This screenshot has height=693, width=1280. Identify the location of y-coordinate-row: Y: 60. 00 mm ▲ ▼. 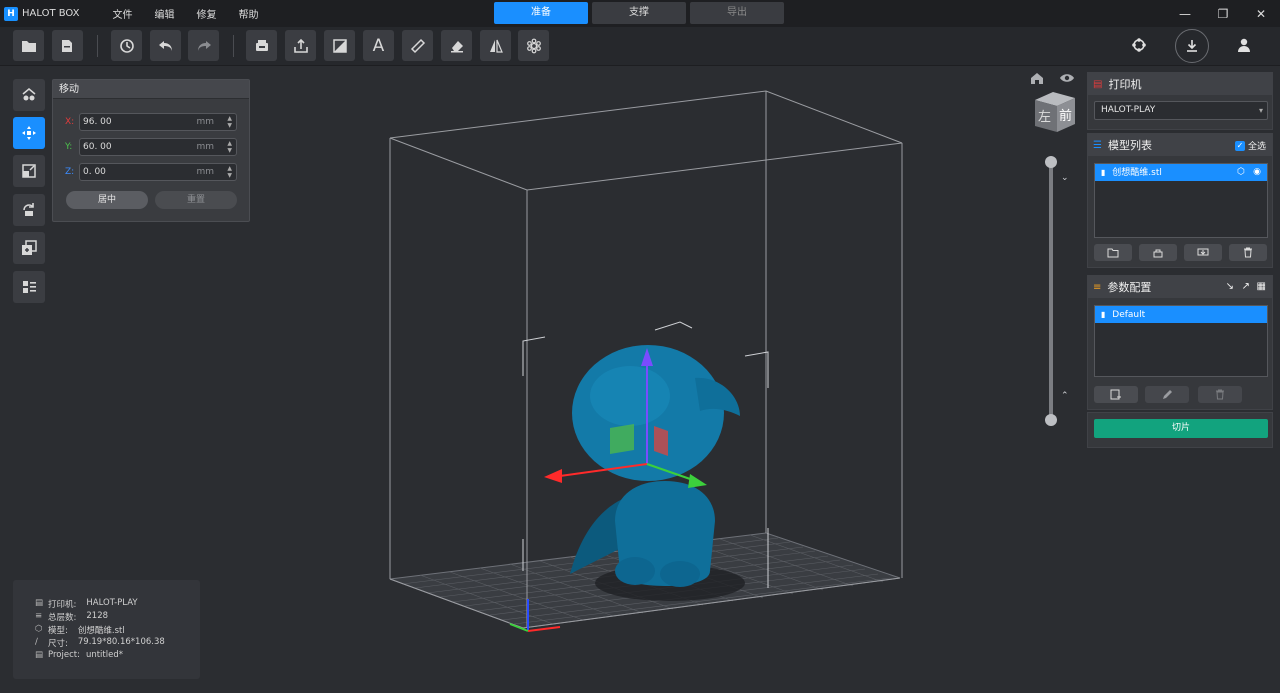
(151, 147).